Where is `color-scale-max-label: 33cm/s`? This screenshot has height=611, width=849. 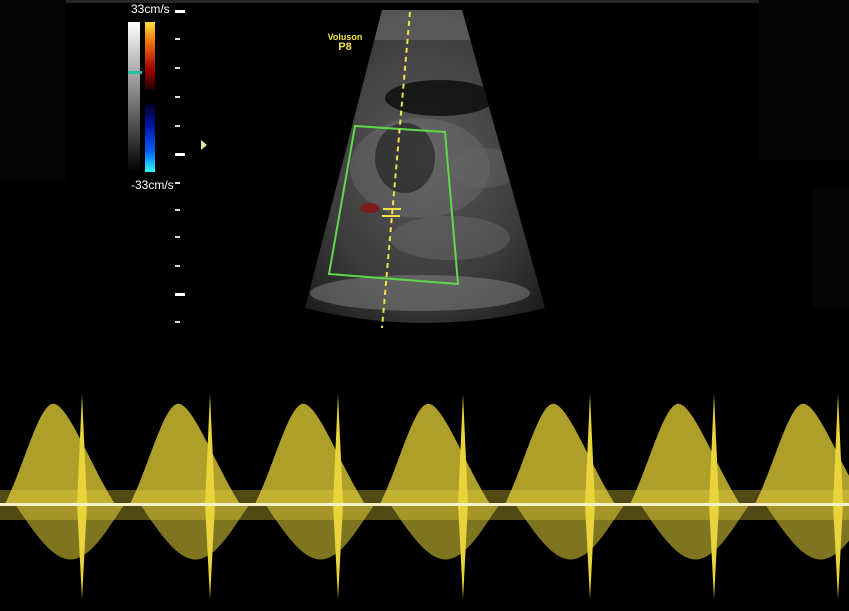
color-scale-max-label: 33cm/s is located at coordinates (150, 9).